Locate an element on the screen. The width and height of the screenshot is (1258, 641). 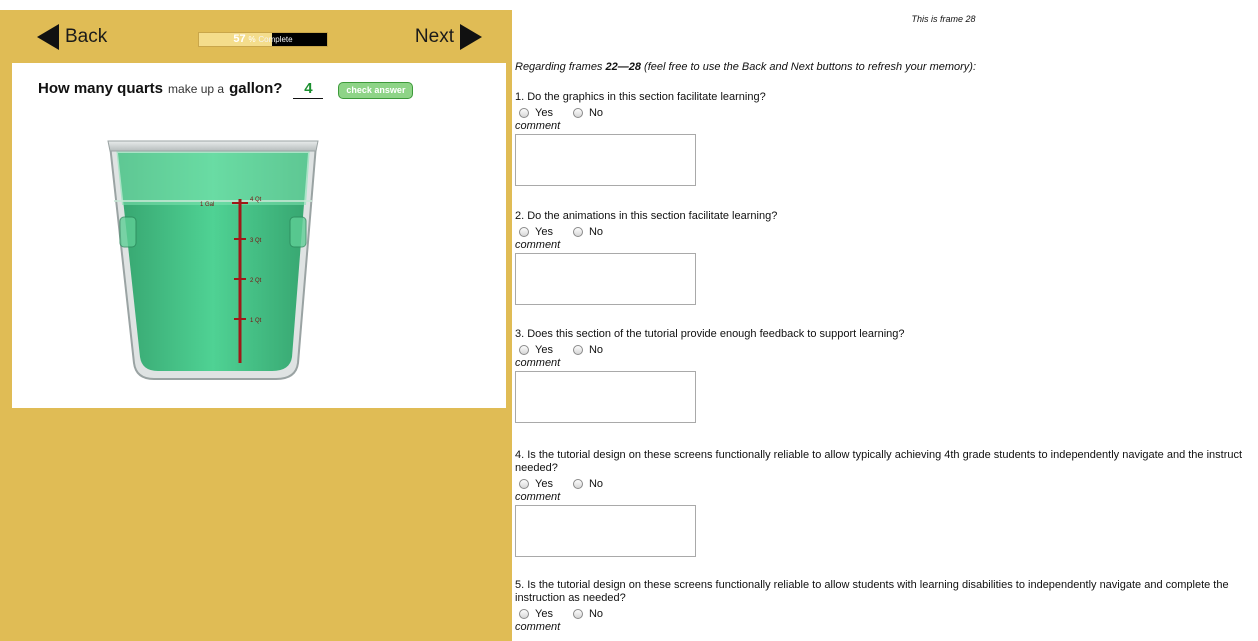
frame-label: This is frame 28 is located at coordinates (943, 19).